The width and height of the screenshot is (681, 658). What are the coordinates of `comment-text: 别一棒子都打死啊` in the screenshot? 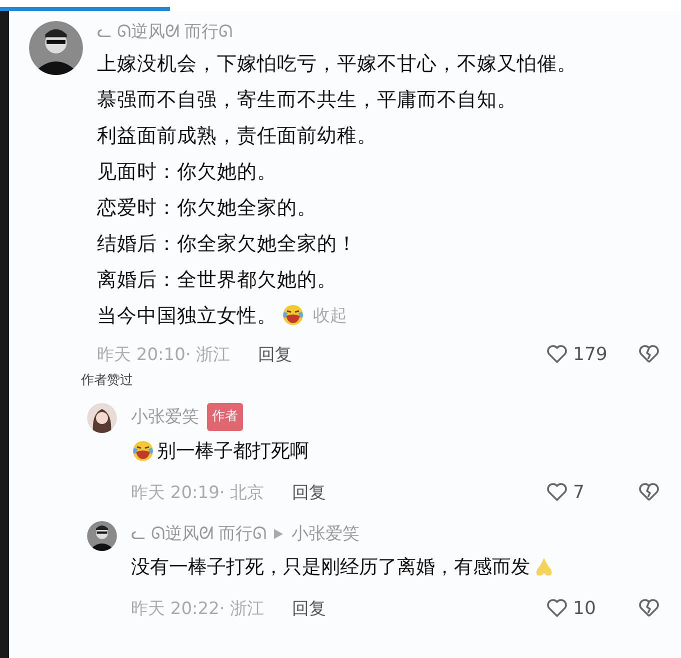 It's located at (233, 451).